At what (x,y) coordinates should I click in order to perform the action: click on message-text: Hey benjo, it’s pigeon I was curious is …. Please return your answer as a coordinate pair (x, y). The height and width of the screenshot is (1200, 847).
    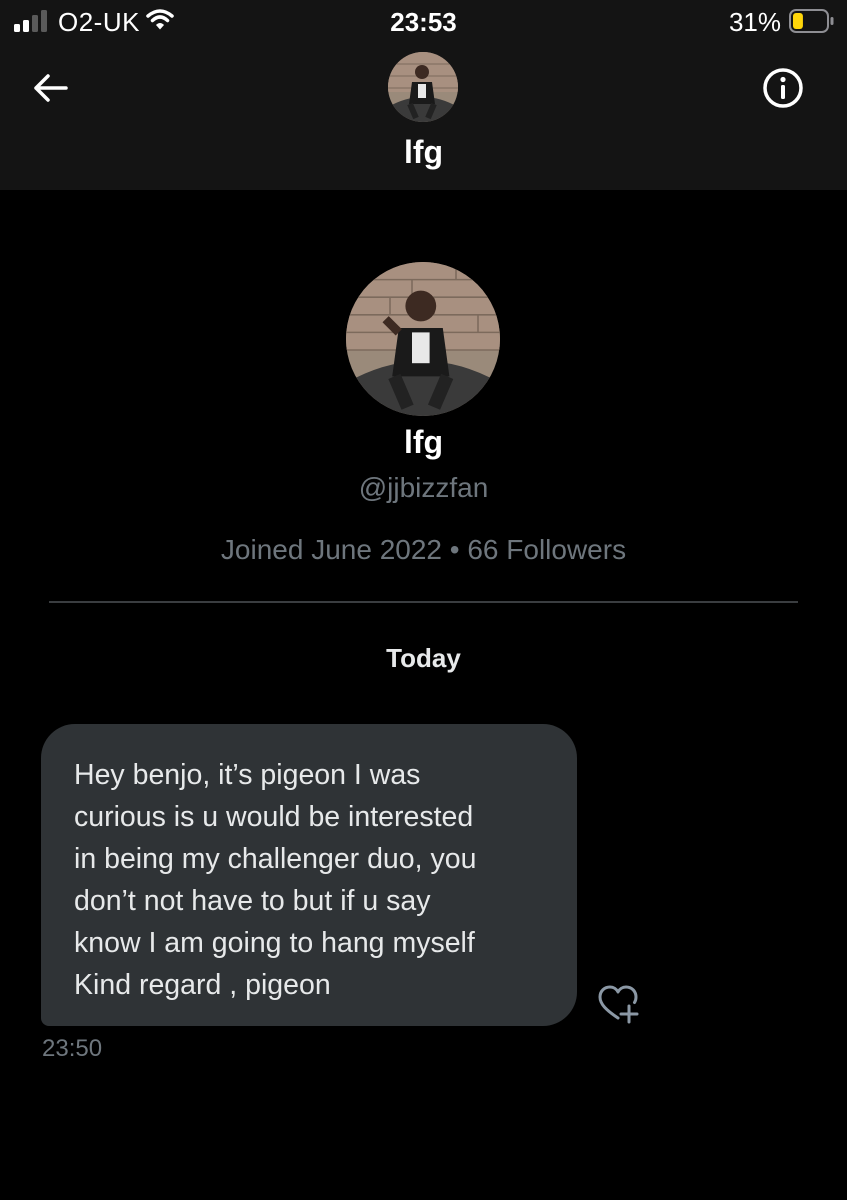
    Looking at the image, I should click on (275, 880).